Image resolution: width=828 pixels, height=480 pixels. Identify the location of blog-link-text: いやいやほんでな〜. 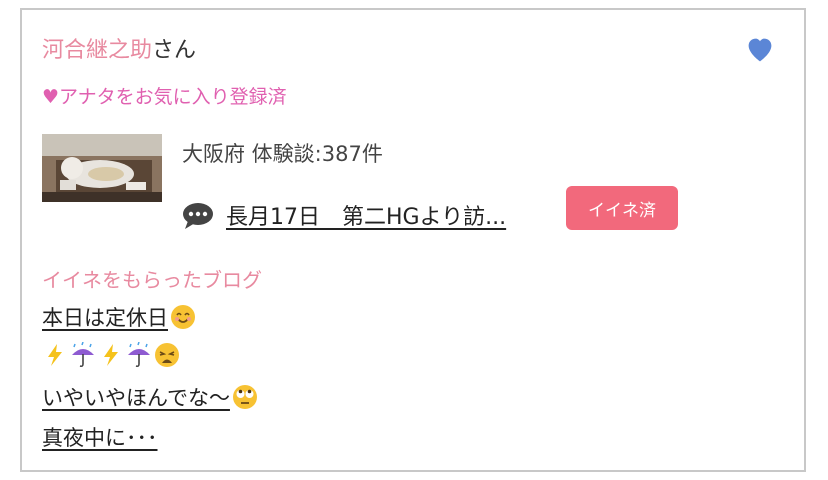
(136, 398).